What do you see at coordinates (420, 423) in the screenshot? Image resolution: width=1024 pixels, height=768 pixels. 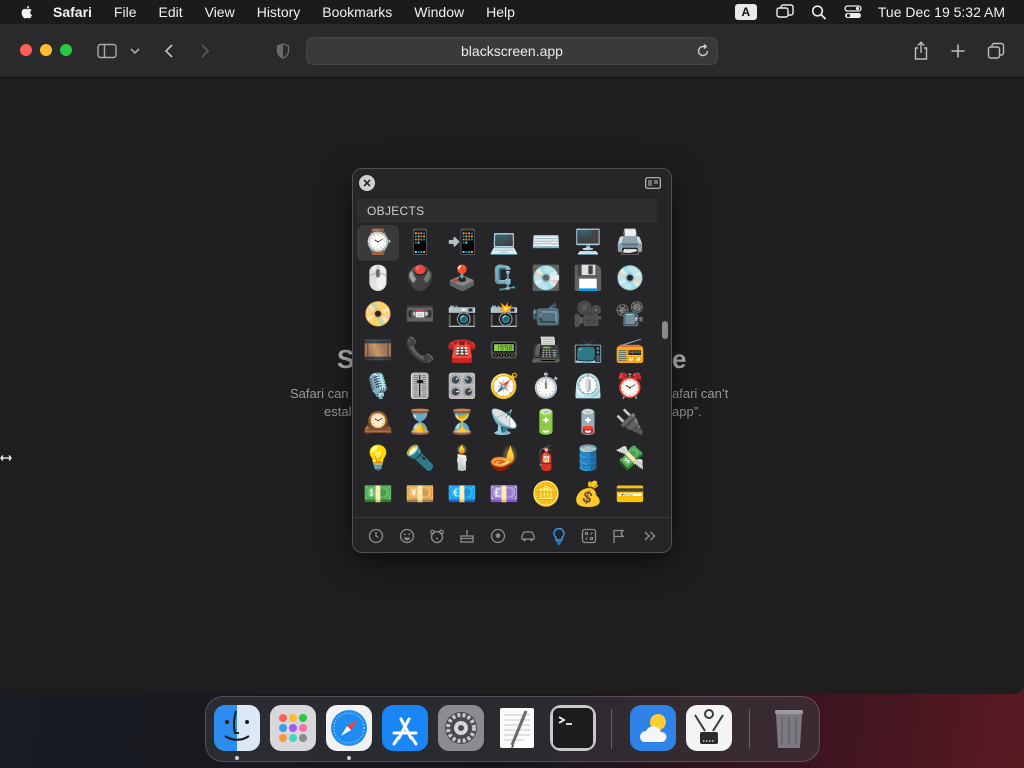 I see `emoji-cell: ⌛` at bounding box center [420, 423].